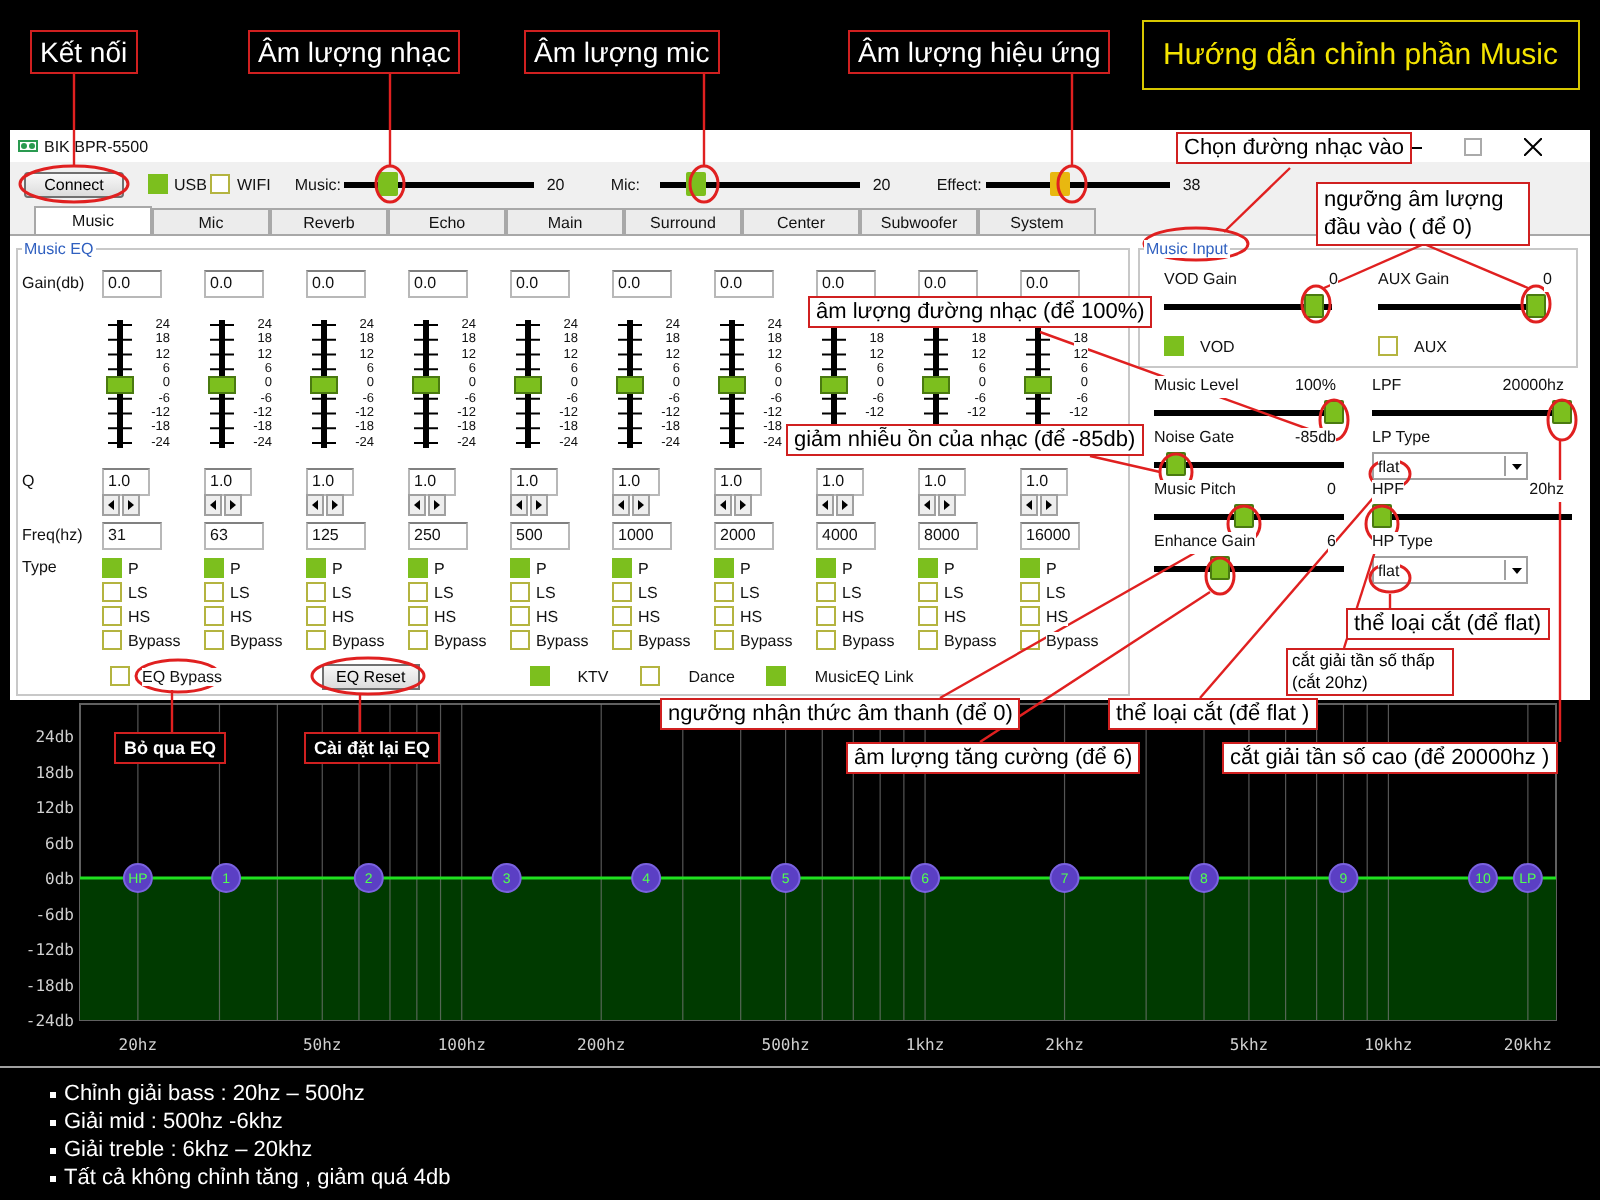 This screenshot has height=1200, width=1600. What do you see at coordinates (54, 772) in the screenshot?
I see `y-axis-label: 18db` at bounding box center [54, 772].